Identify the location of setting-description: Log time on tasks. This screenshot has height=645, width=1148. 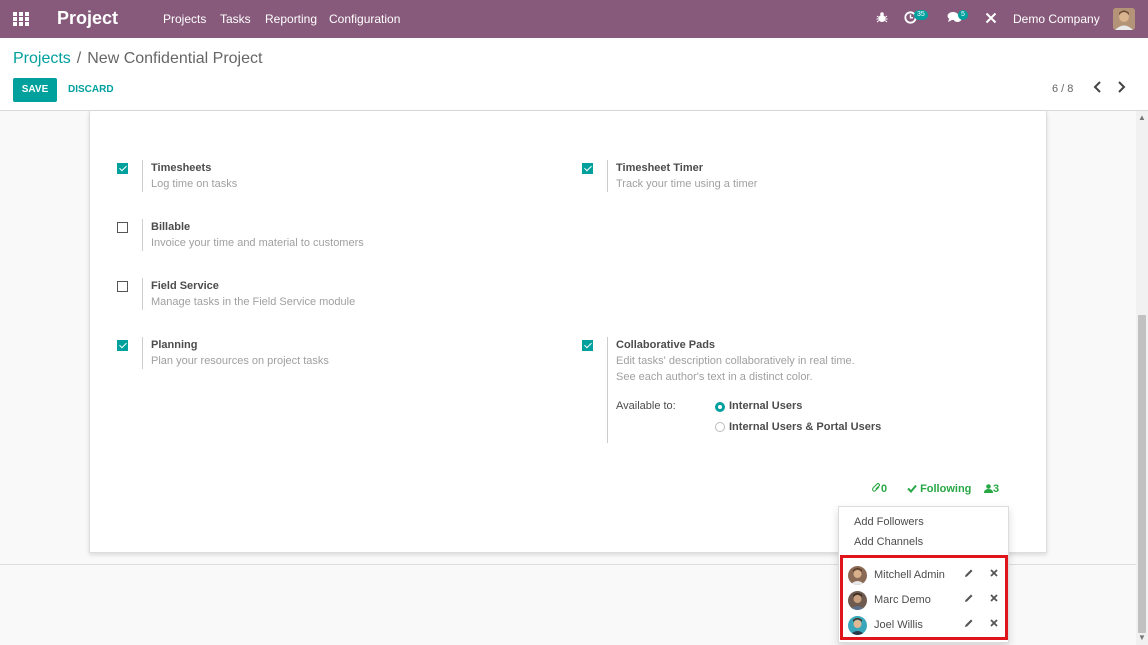
(194, 184).